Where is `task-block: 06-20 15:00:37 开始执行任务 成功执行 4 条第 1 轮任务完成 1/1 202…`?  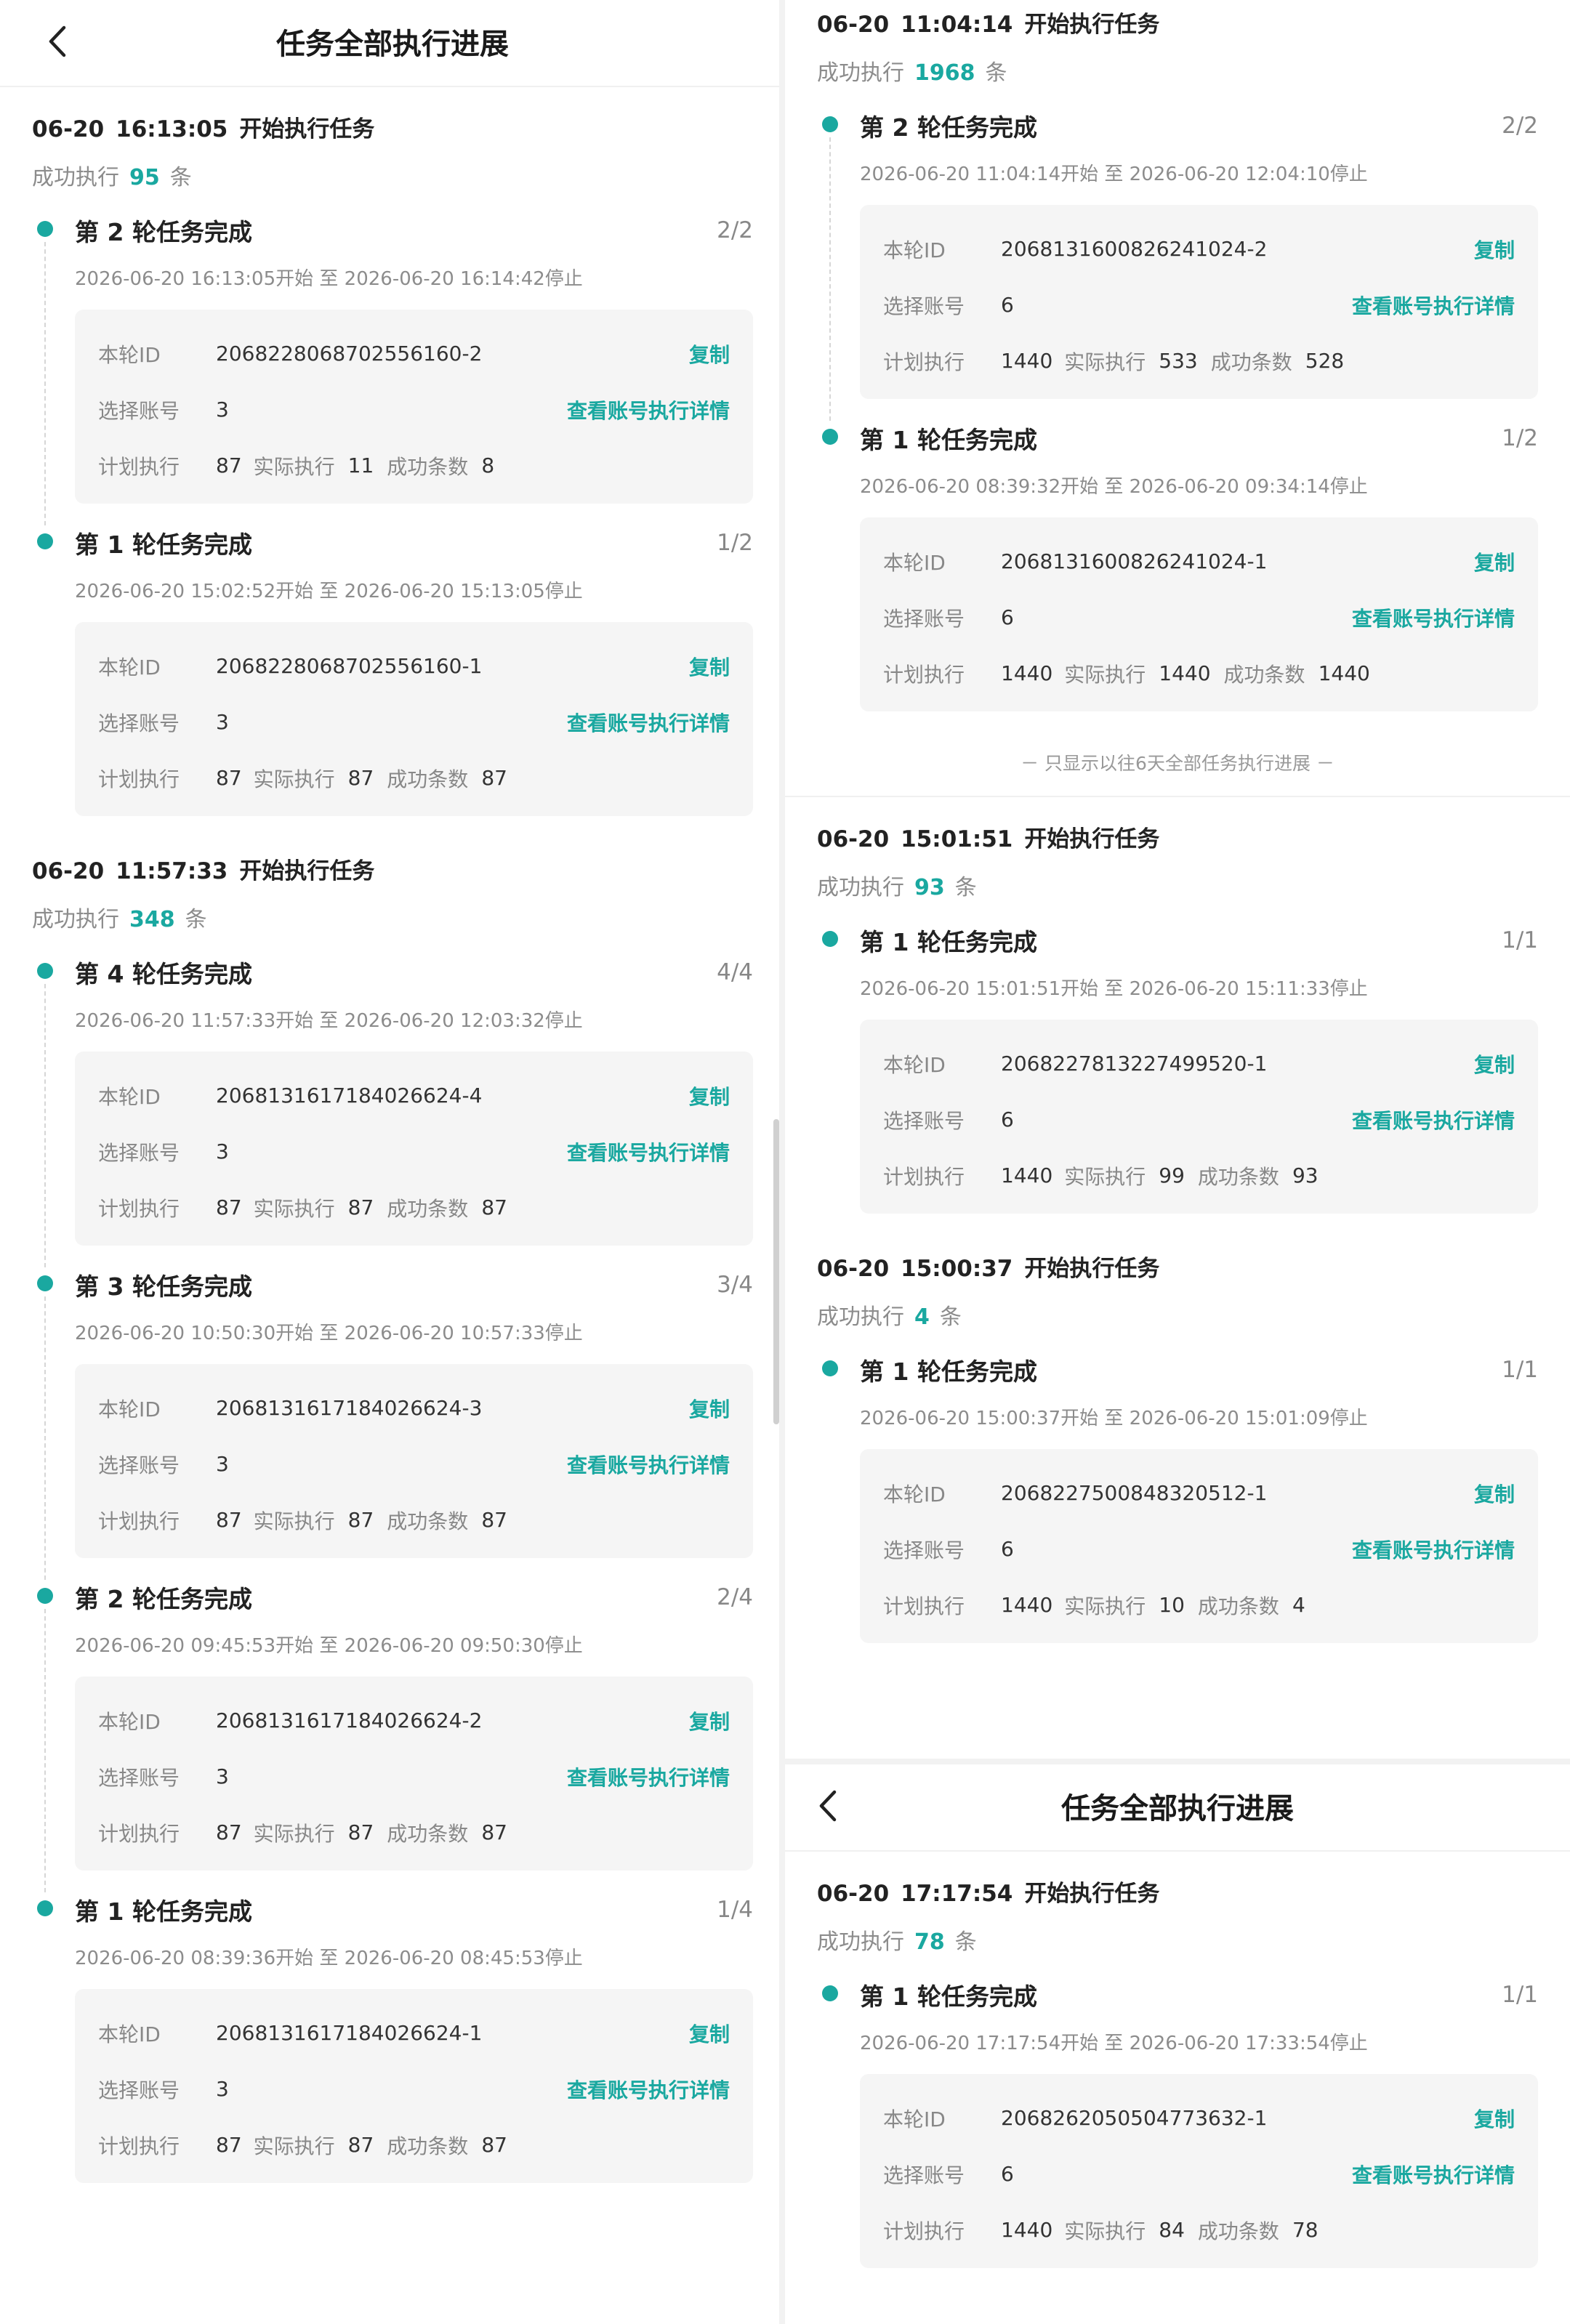
task-block: 06-20 15:00:37 开始执行任务 成功执行 4 条第 1 轮任务完成 1/1 202… is located at coordinates (1177, 1442).